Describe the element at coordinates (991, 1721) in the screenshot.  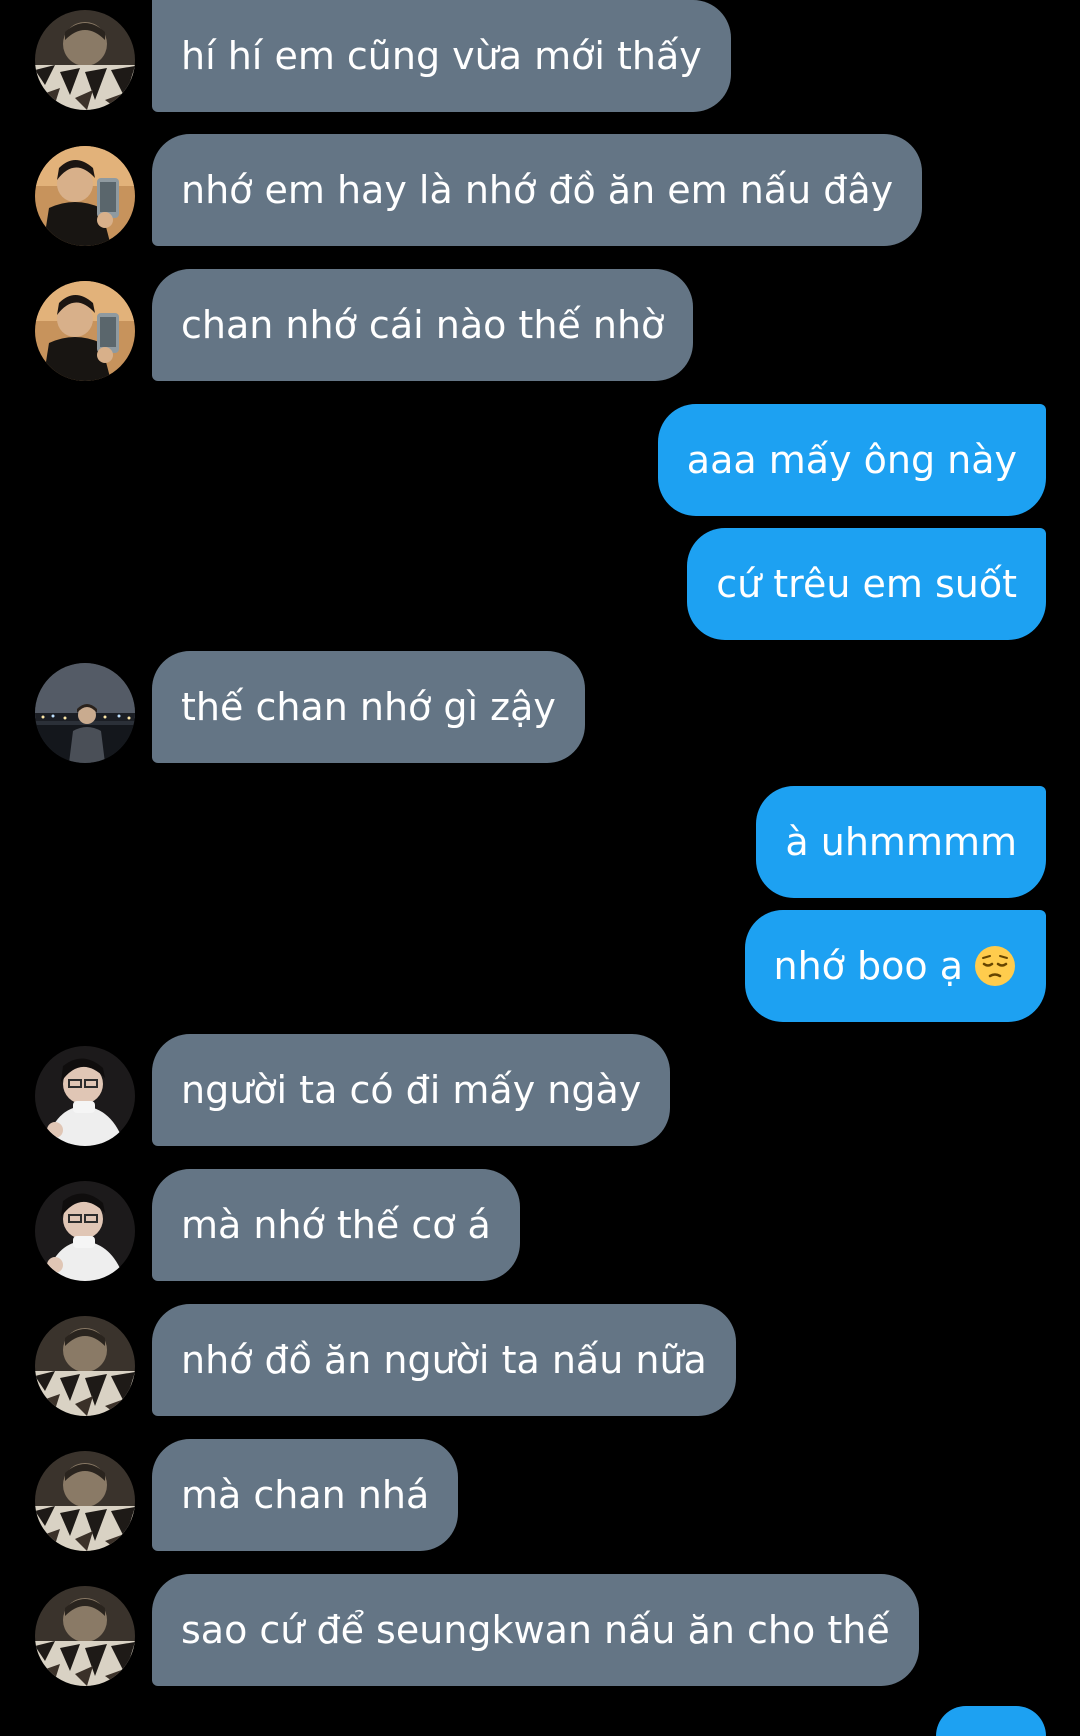
I see `message-bubble-outgoing-partial` at that location.